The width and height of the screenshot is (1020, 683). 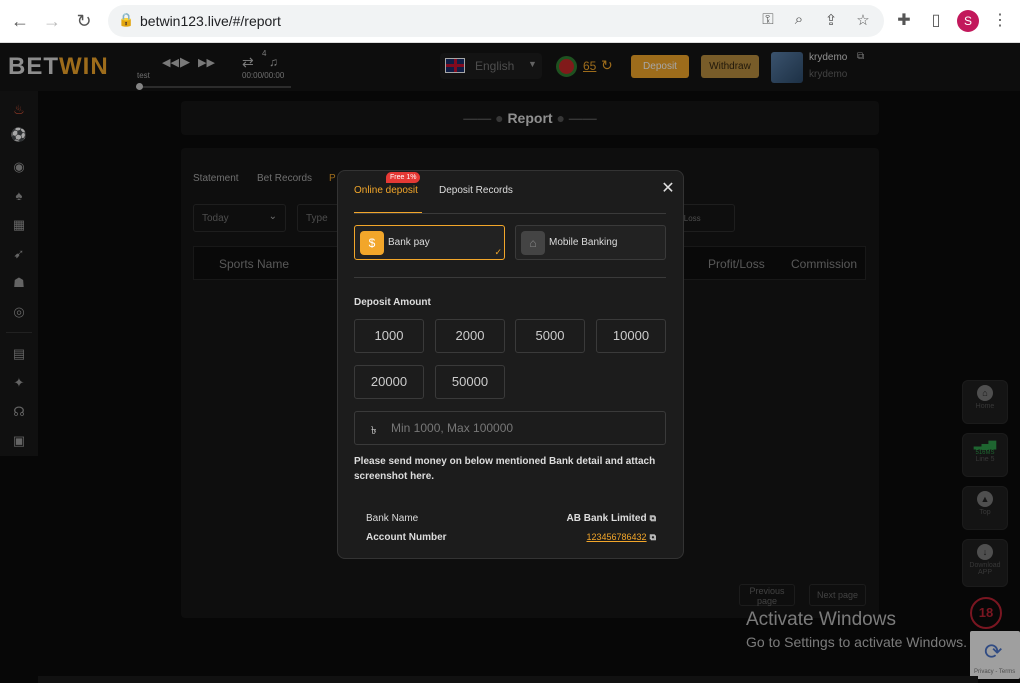 I want to click on account-number-row: Account Number 123456786432 ⧉, so click(x=511, y=537).